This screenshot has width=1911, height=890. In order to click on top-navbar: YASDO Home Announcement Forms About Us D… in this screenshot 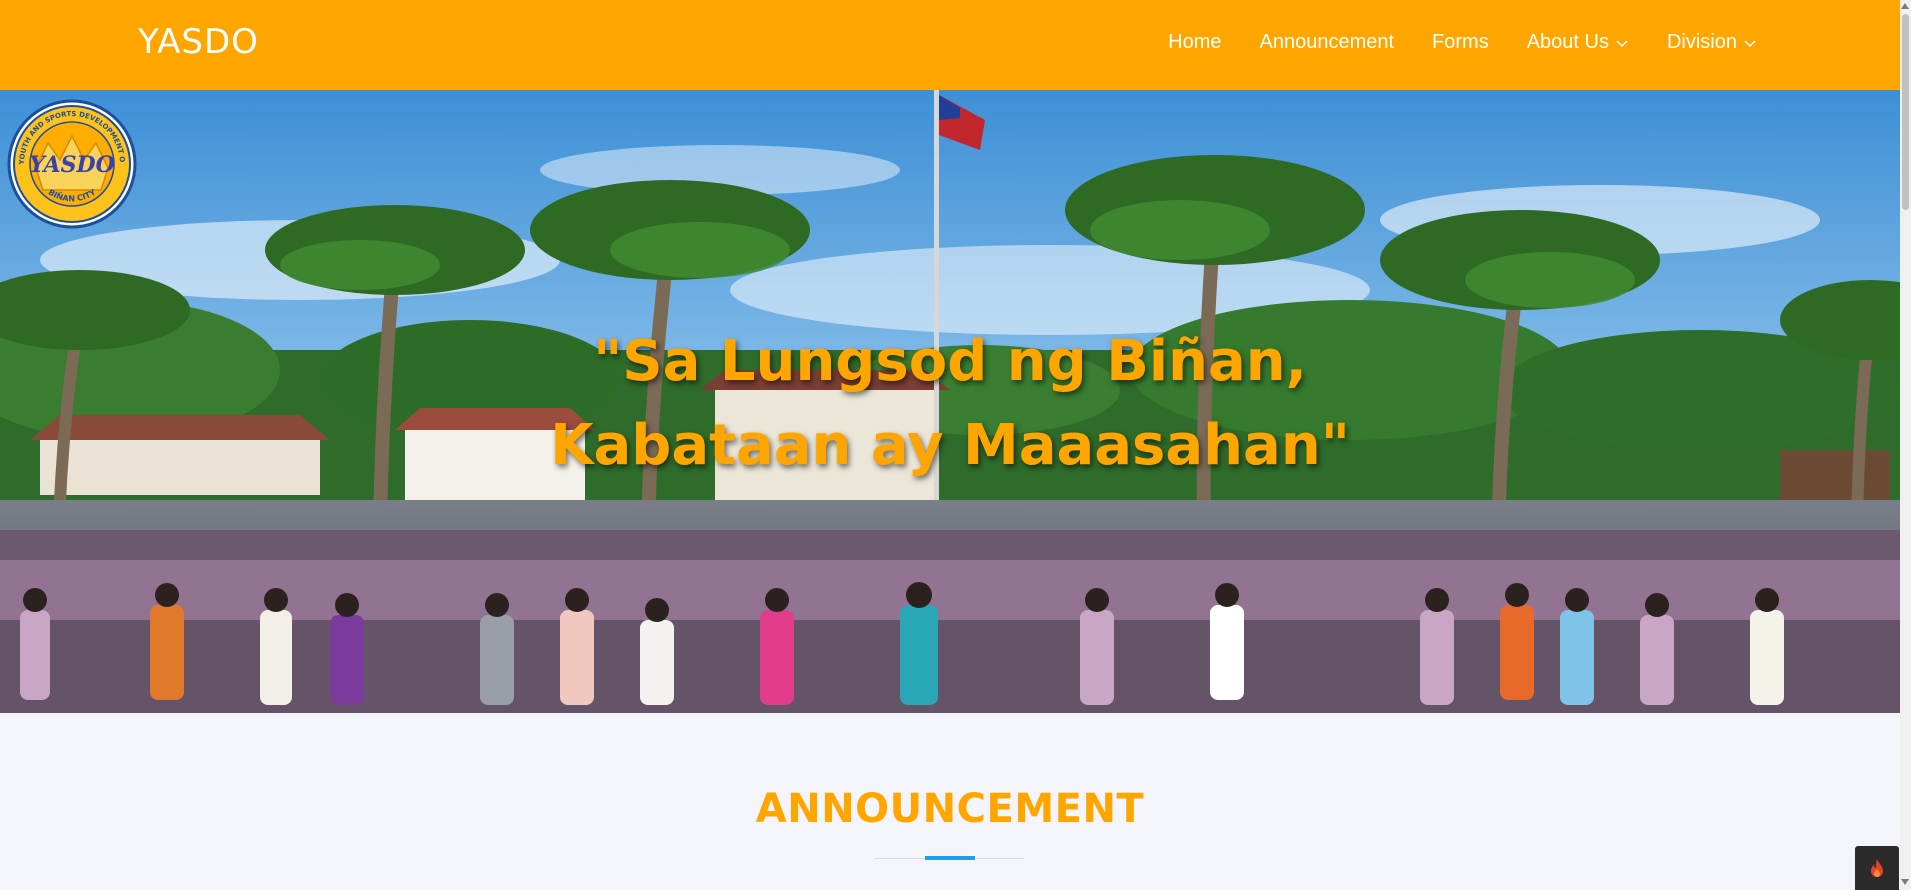, I will do `click(950, 45)`.